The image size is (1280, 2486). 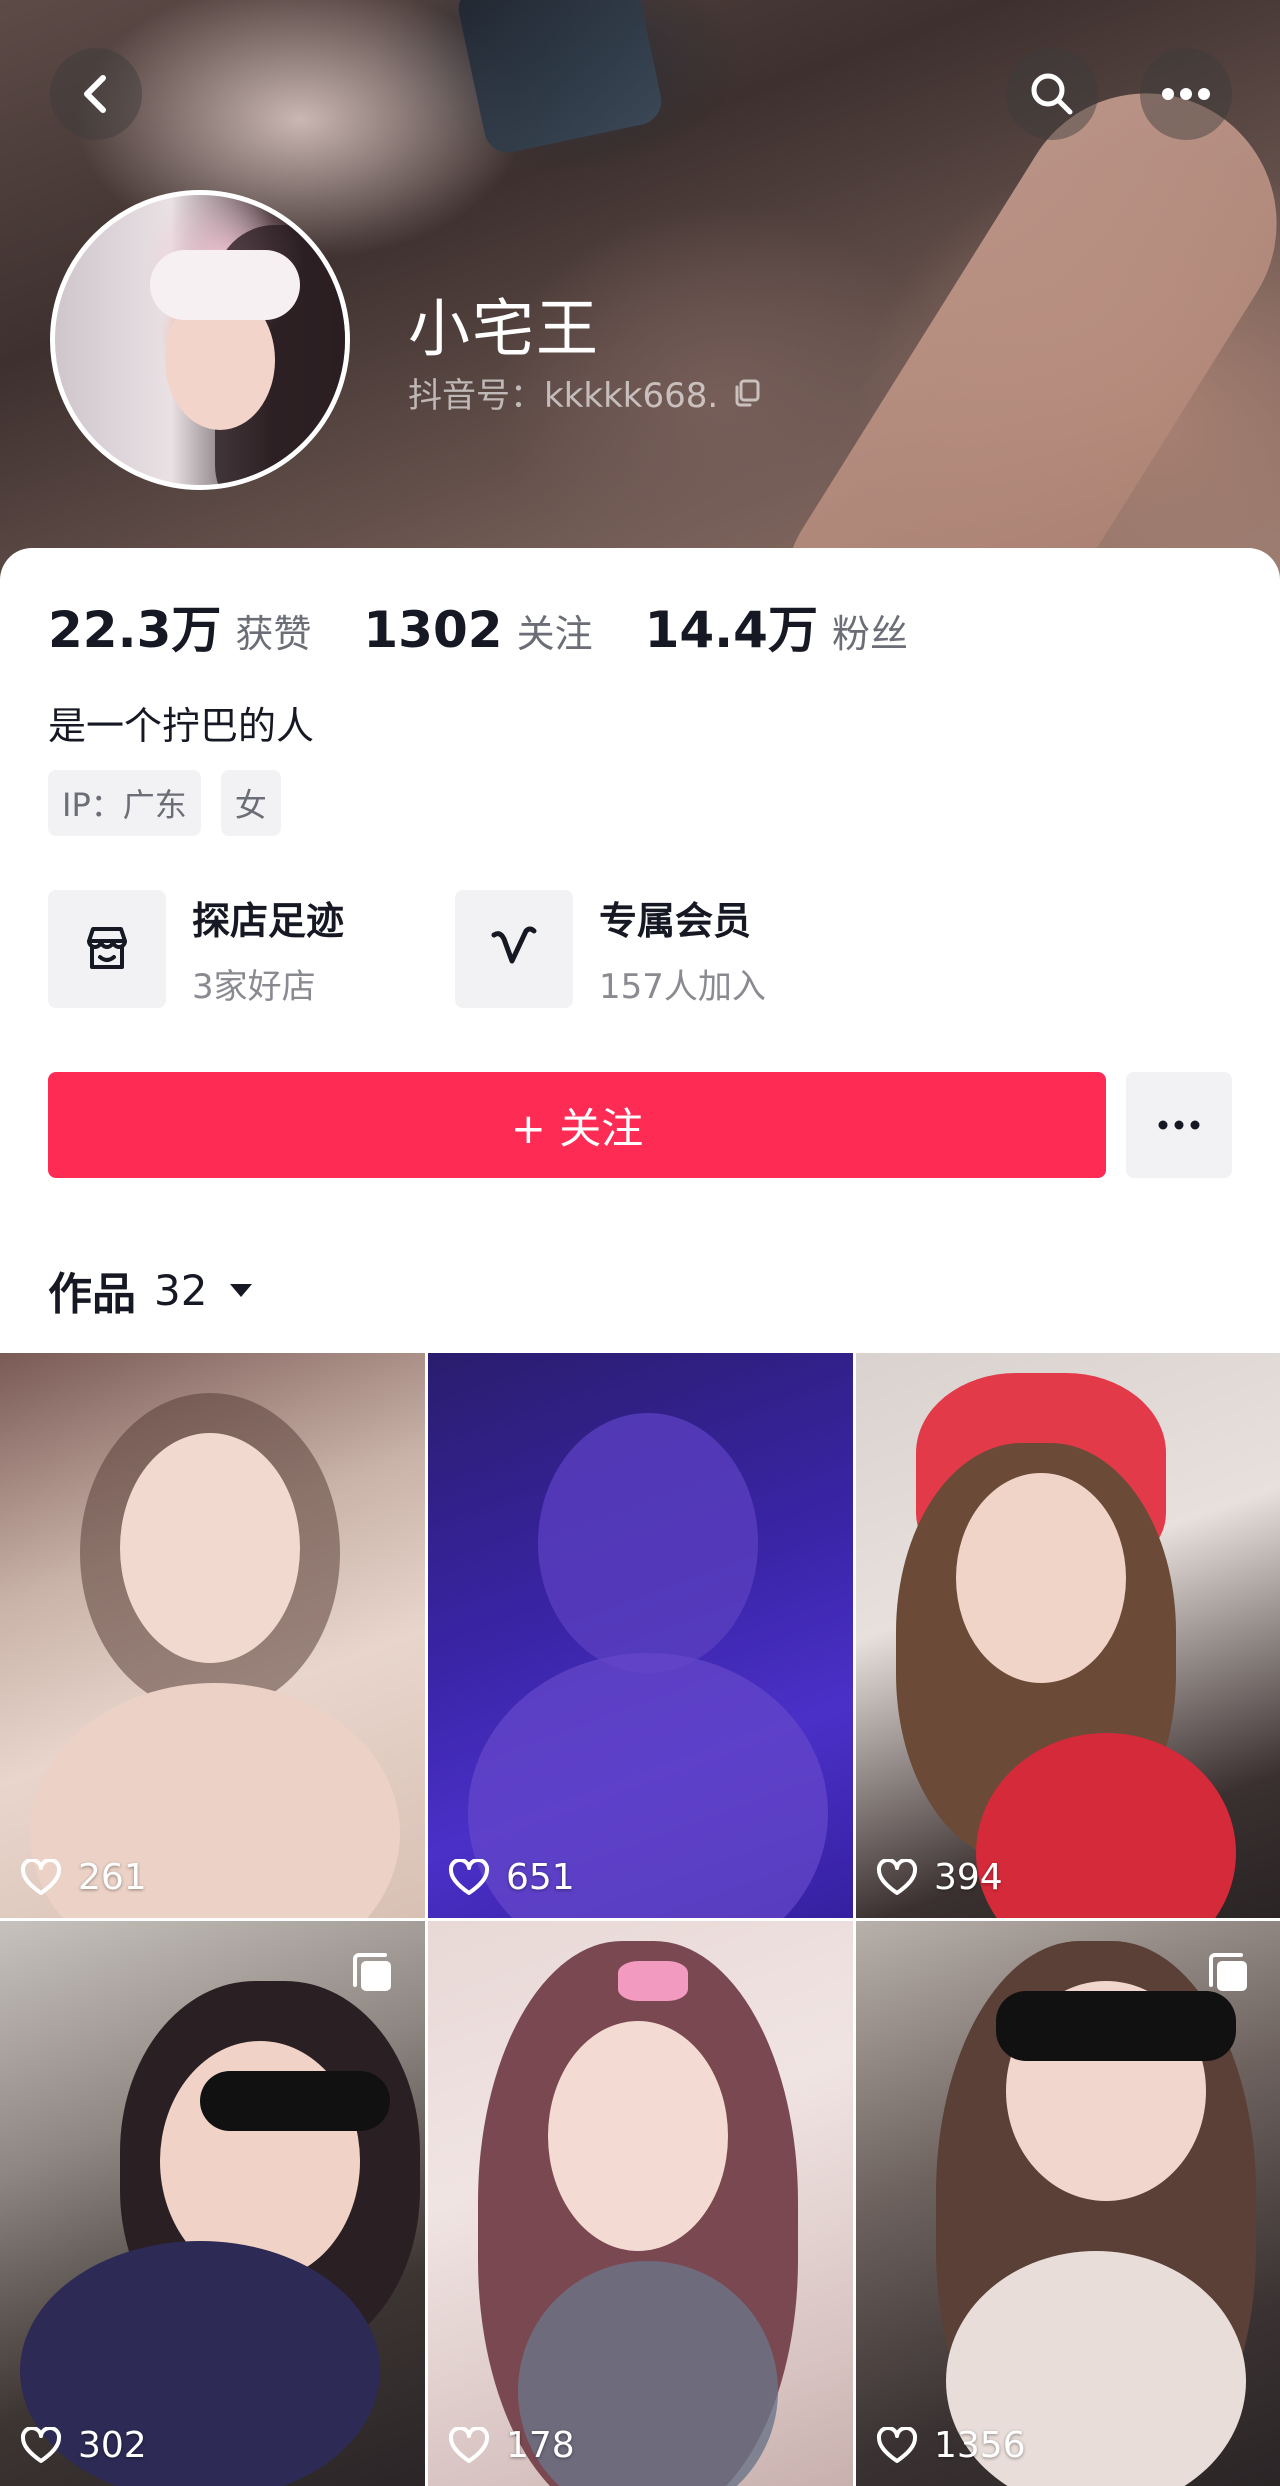 I want to click on video-likes: 1356, so click(x=951, y=2445).